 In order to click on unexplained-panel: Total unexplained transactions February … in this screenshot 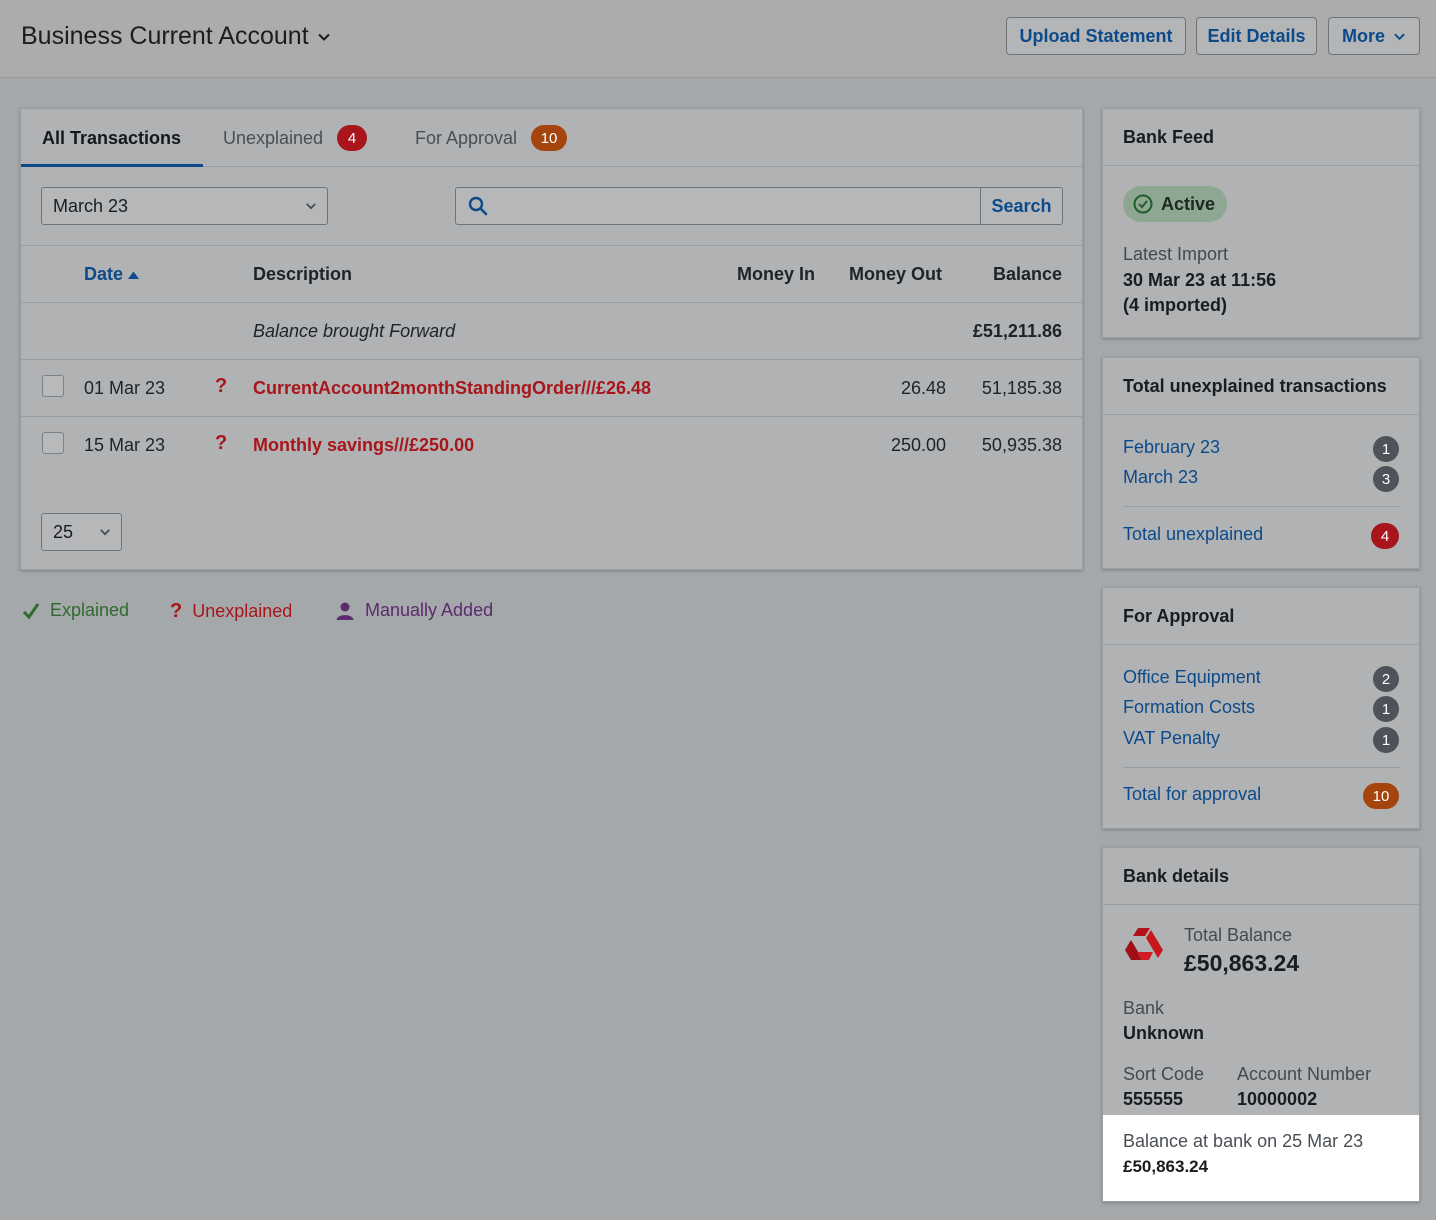, I will do `click(1261, 463)`.